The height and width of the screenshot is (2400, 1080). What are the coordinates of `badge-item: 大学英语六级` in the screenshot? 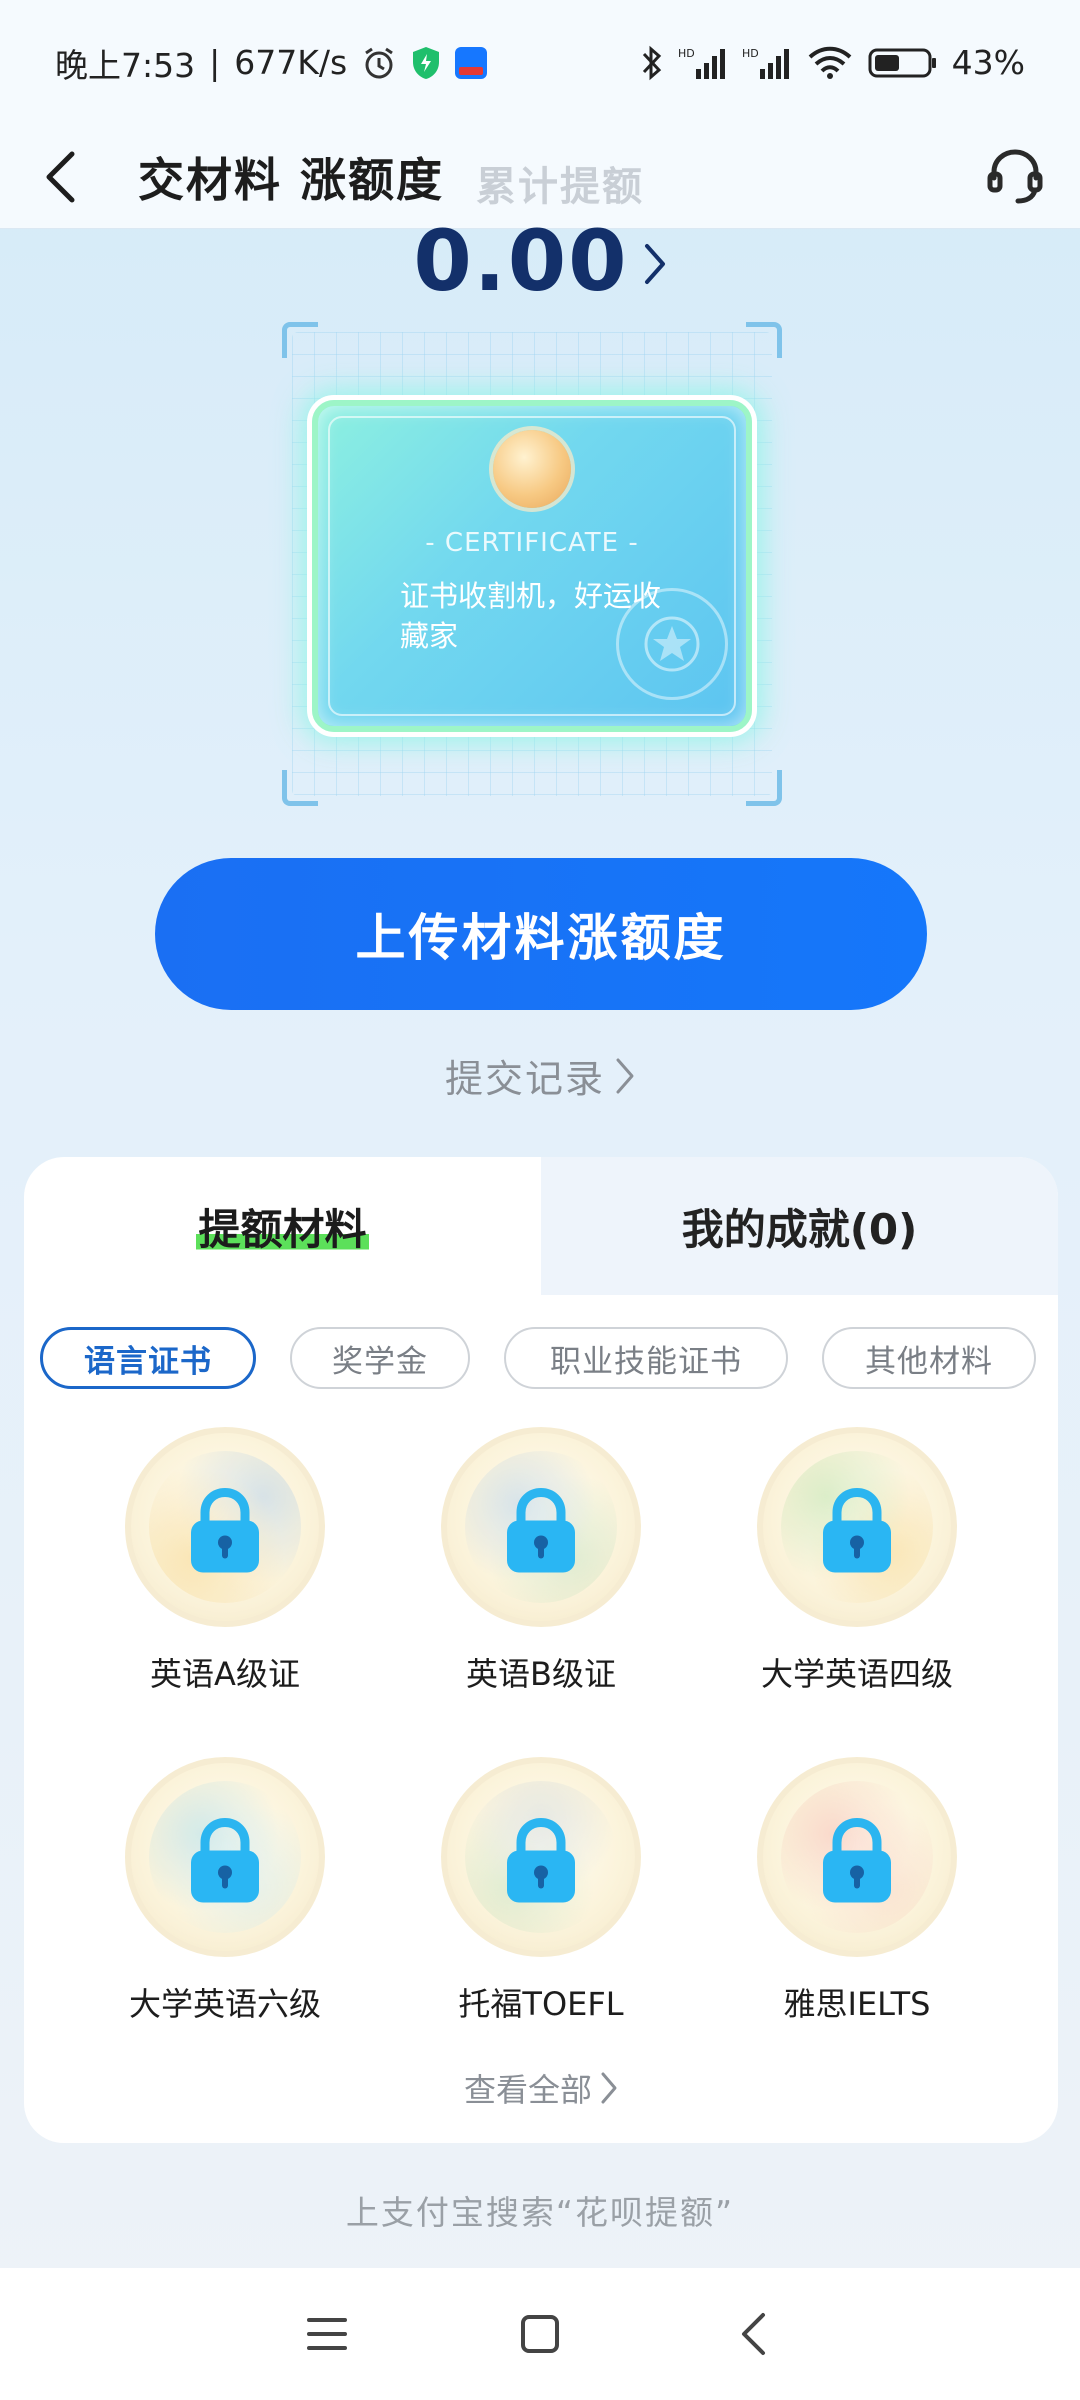 It's located at (225, 1891).